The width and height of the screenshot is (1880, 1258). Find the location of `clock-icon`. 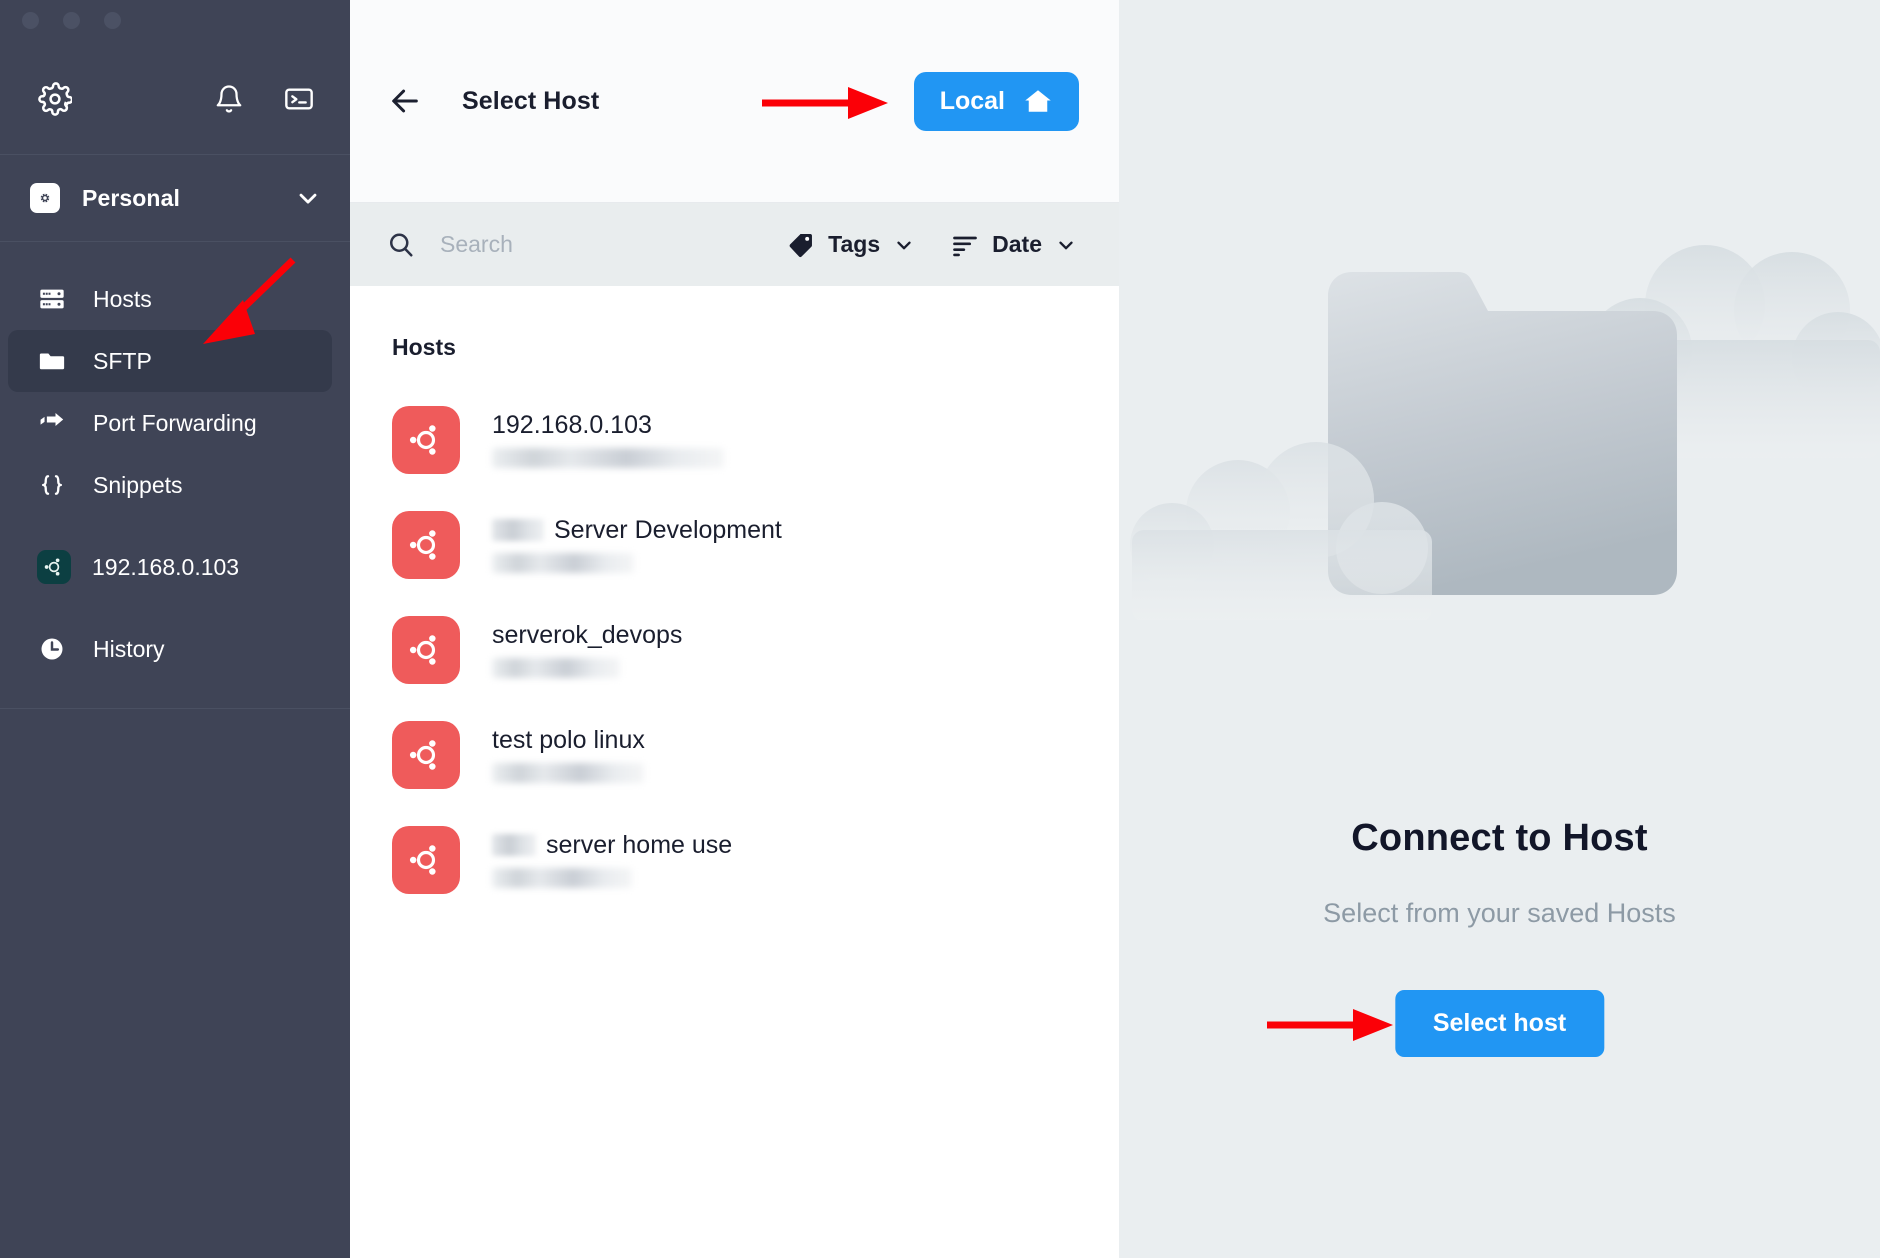

clock-icon is located at coordinates (55, 649).